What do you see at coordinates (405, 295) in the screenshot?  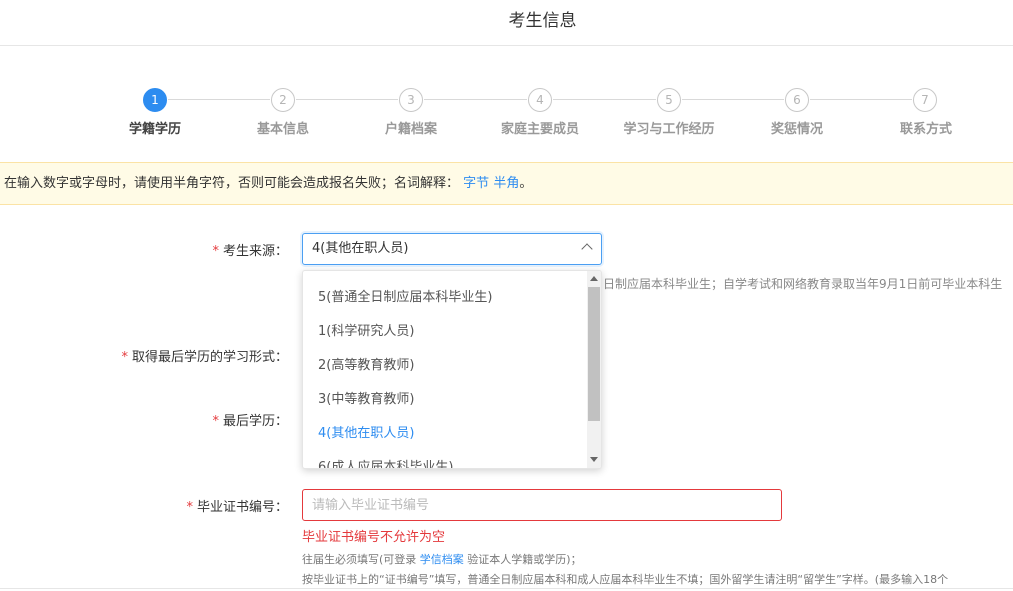 I see `dropdown-option: 5(普通全日制应届本科毕业生)` at bounding box center [405, 295].